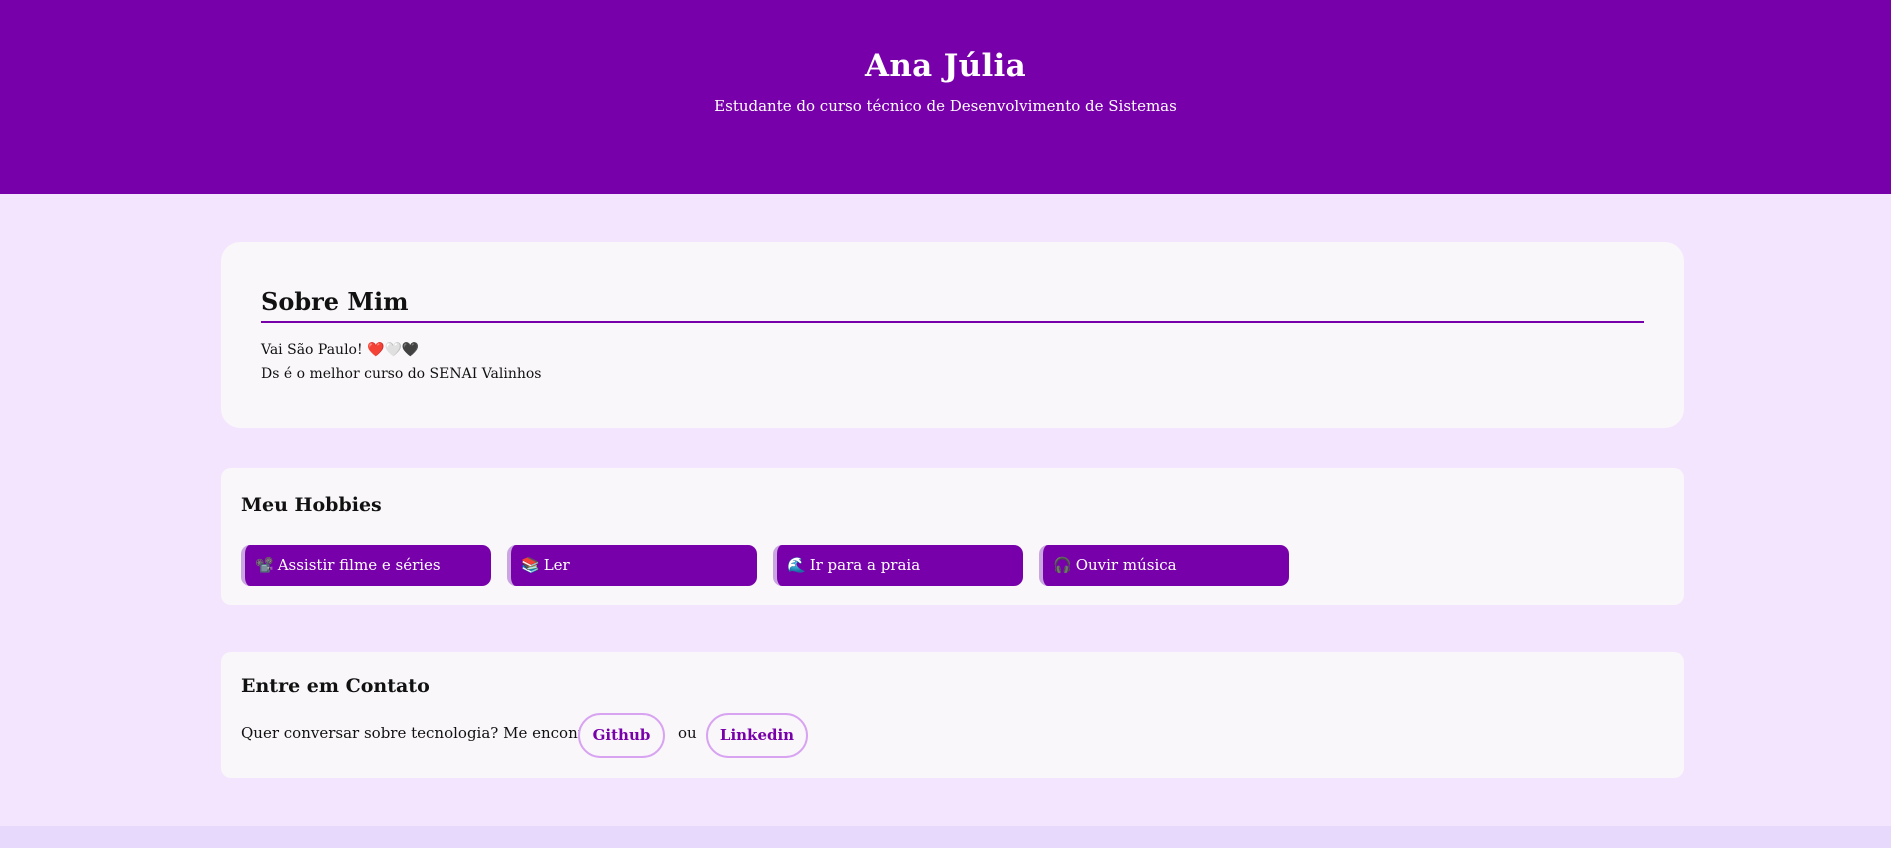  I want to click on github-link: Github, so click(621, 735).